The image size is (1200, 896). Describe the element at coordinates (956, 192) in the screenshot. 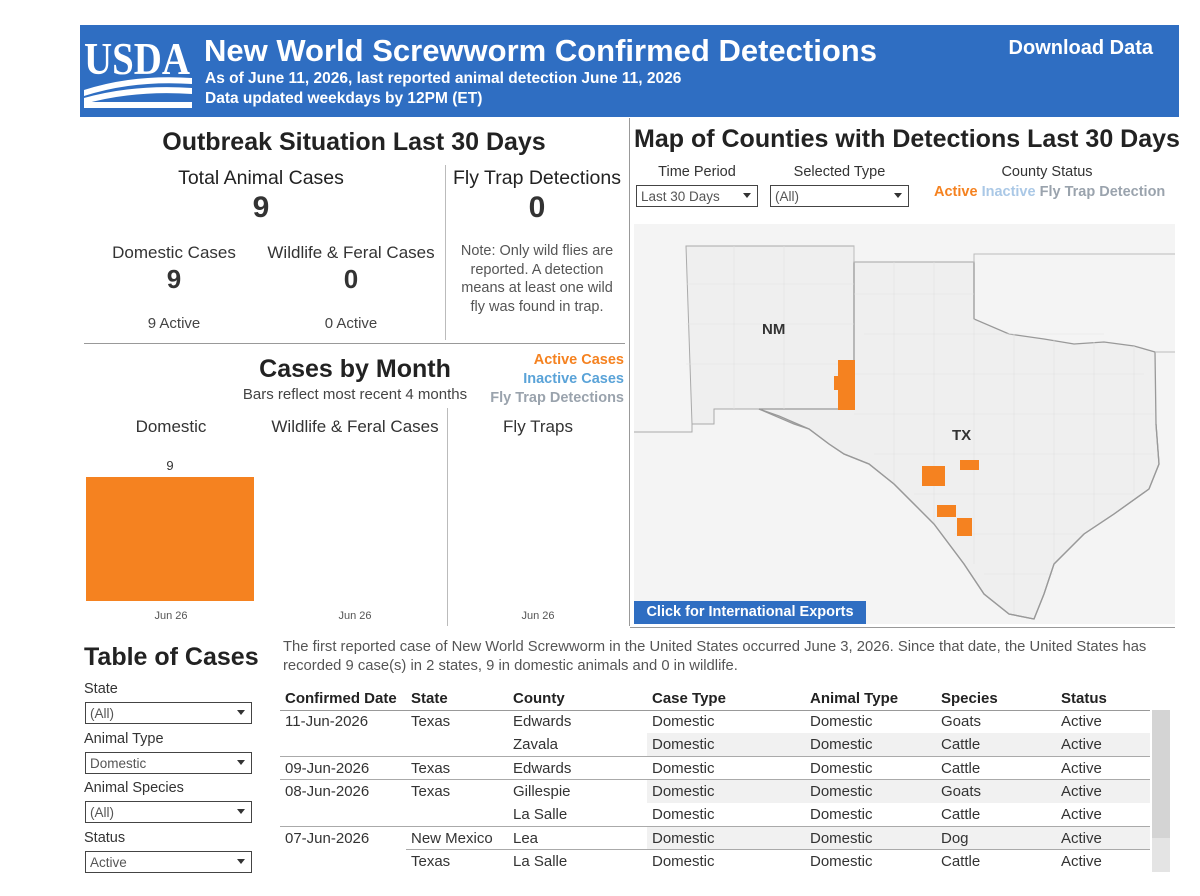

I see `status-active: Active` at that location.